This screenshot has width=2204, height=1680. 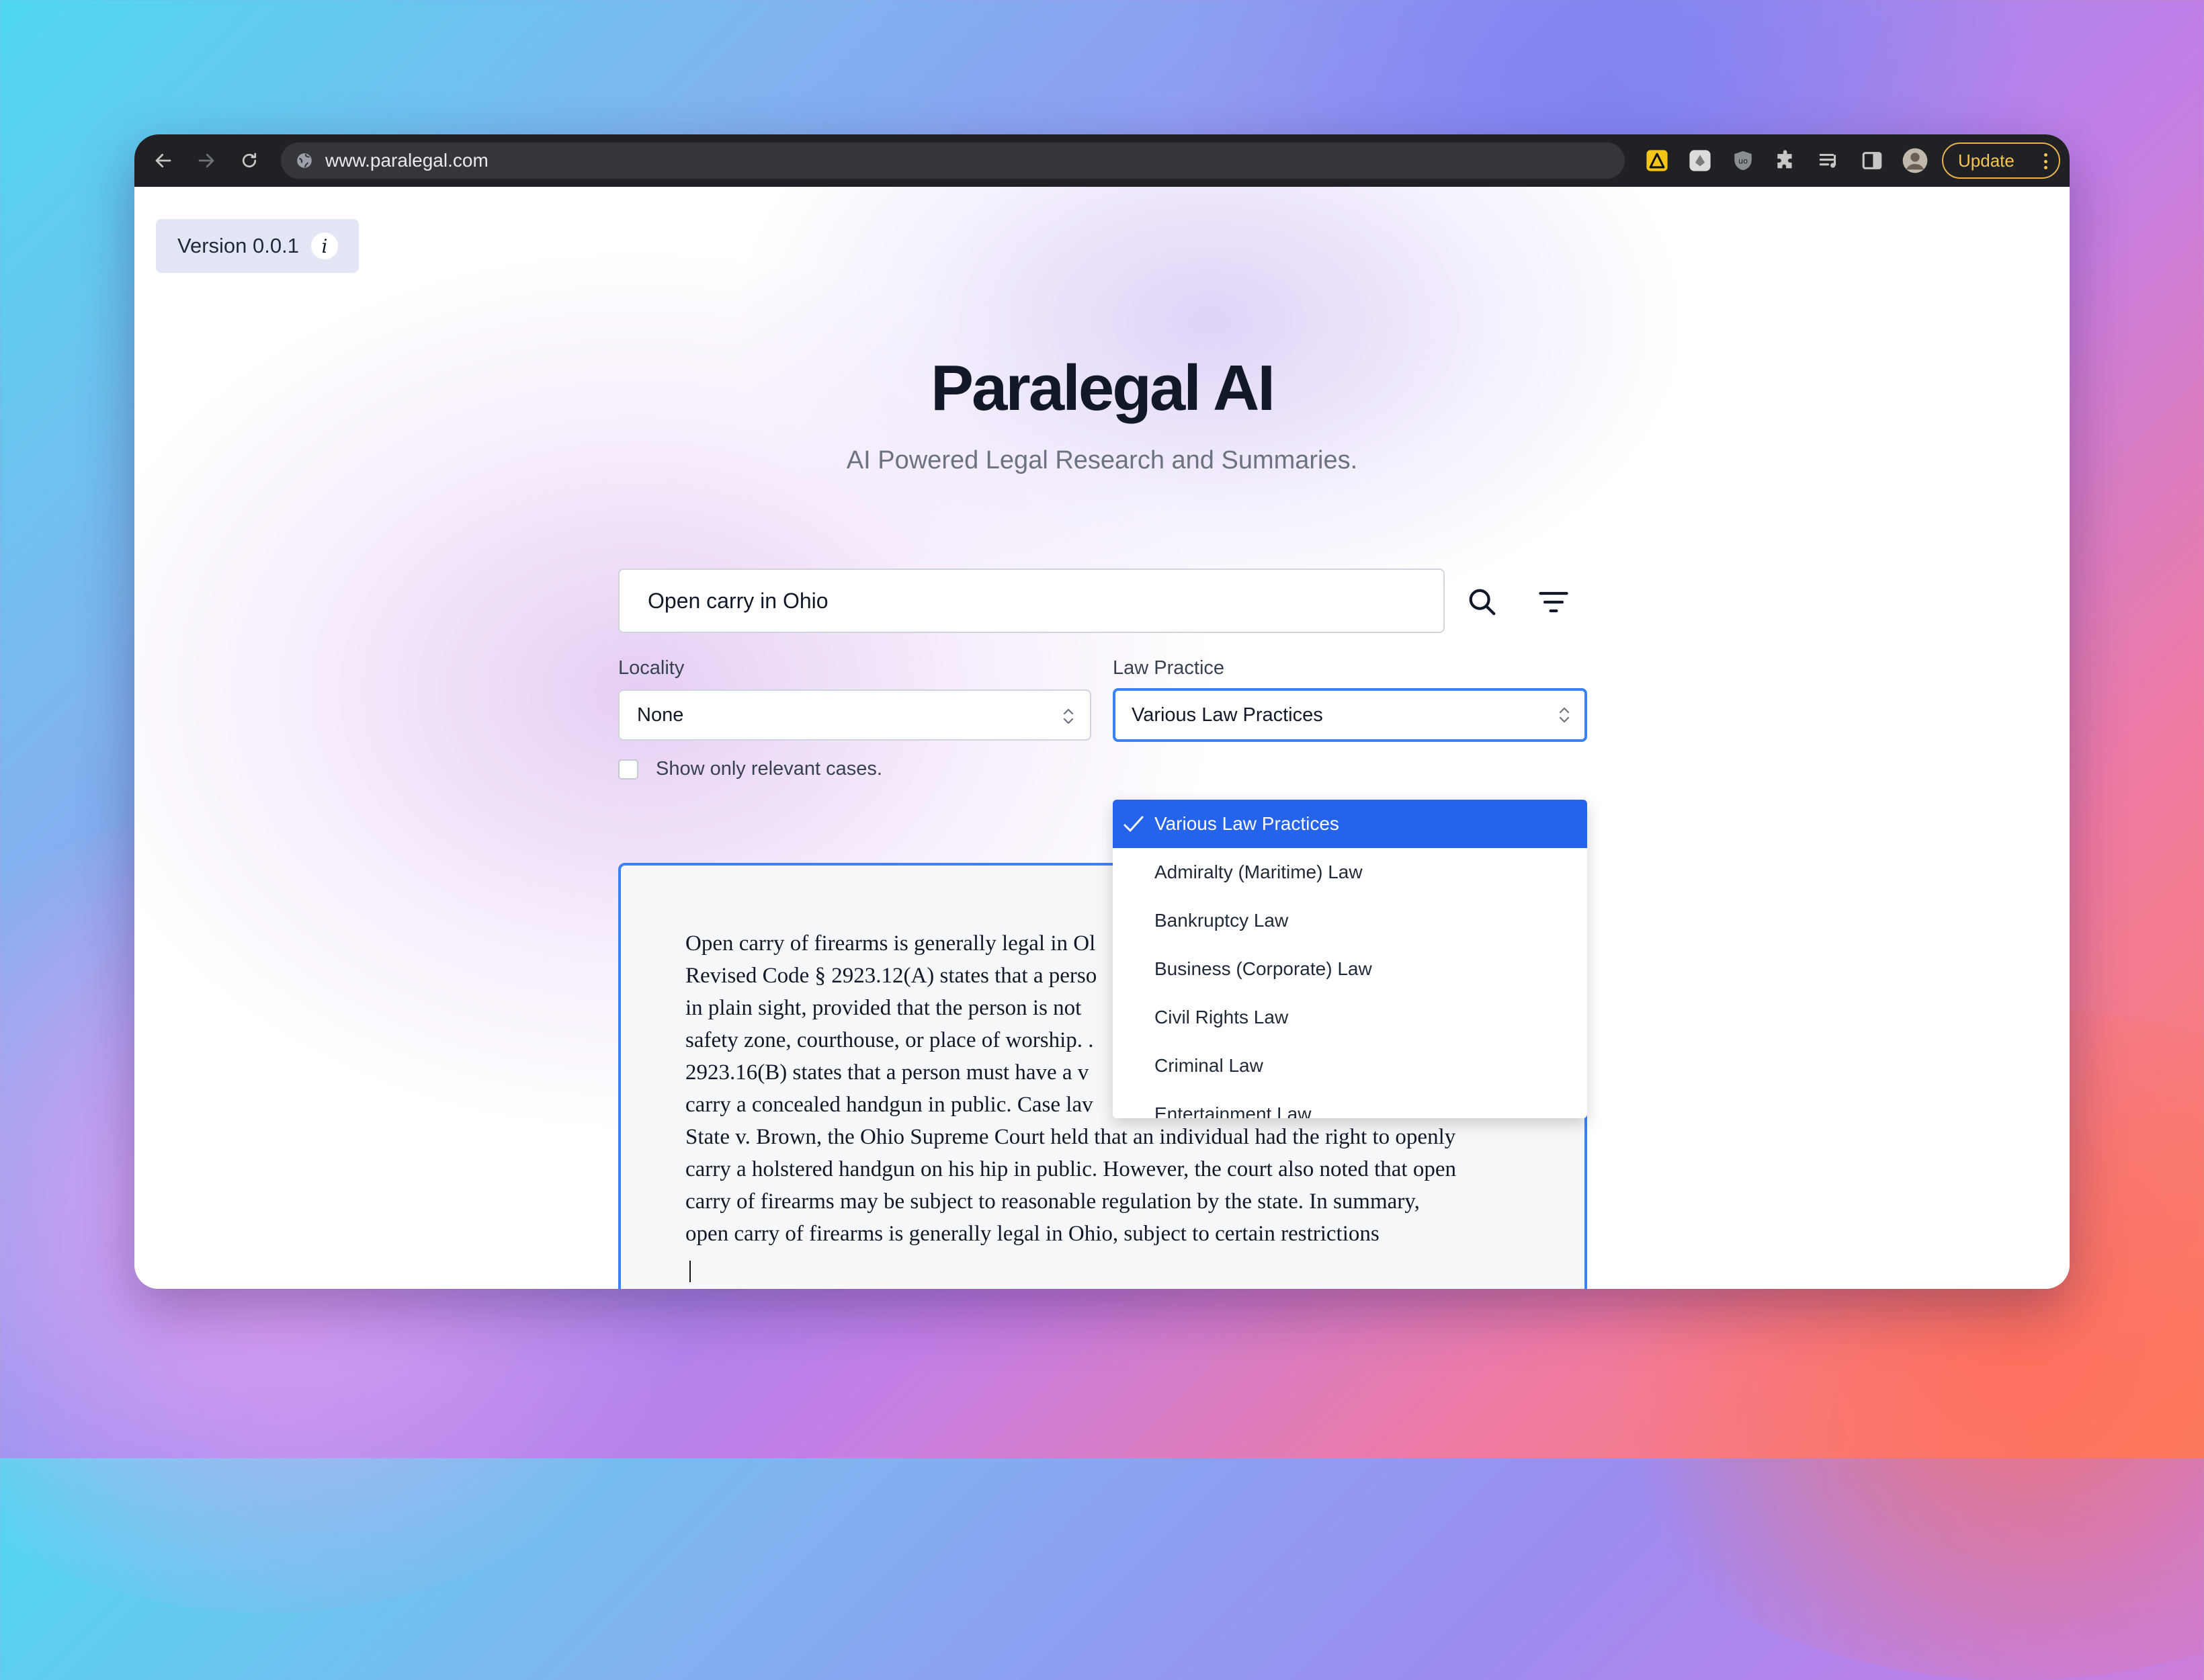 I want to click on extension-warning-icon, so click(x=1657, y=161).